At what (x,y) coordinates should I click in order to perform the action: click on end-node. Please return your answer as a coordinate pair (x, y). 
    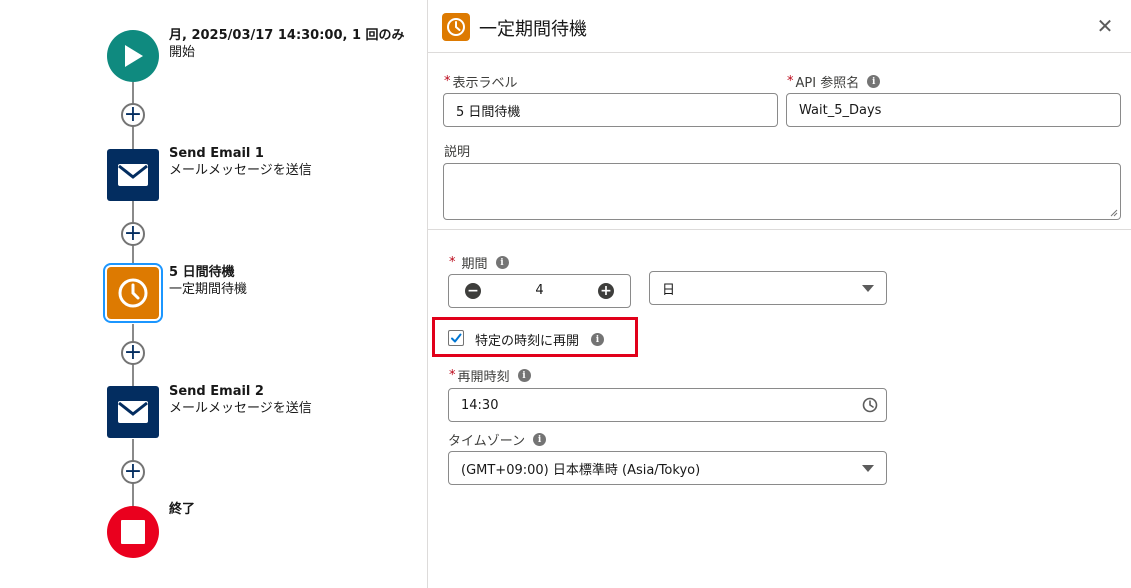
    Looking at the image, I should click on (133, 532).